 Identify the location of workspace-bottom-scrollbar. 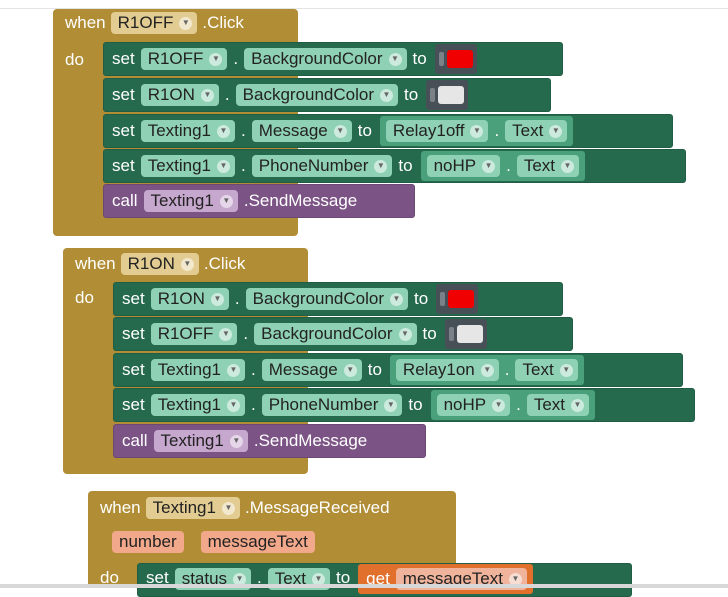
(364, 586).